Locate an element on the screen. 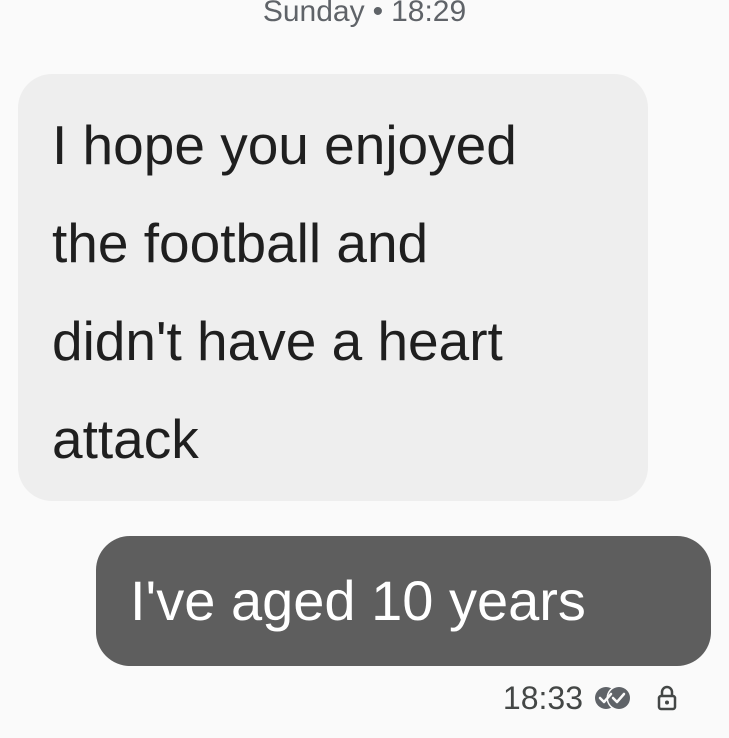 This screenshot has height=738, width=729. date-day: Sunday is located at coordinates (313, 14).